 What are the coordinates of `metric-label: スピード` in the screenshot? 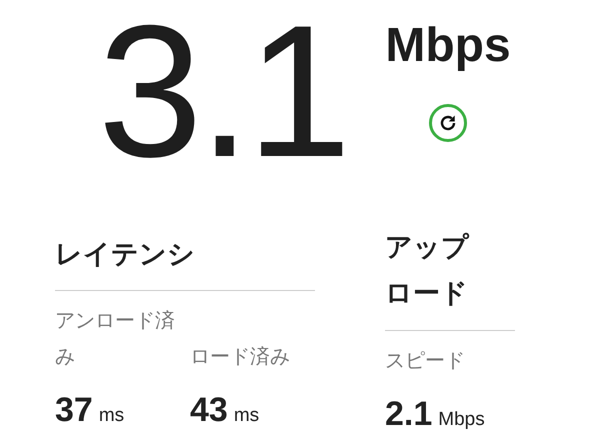 It's located at (425, 361).